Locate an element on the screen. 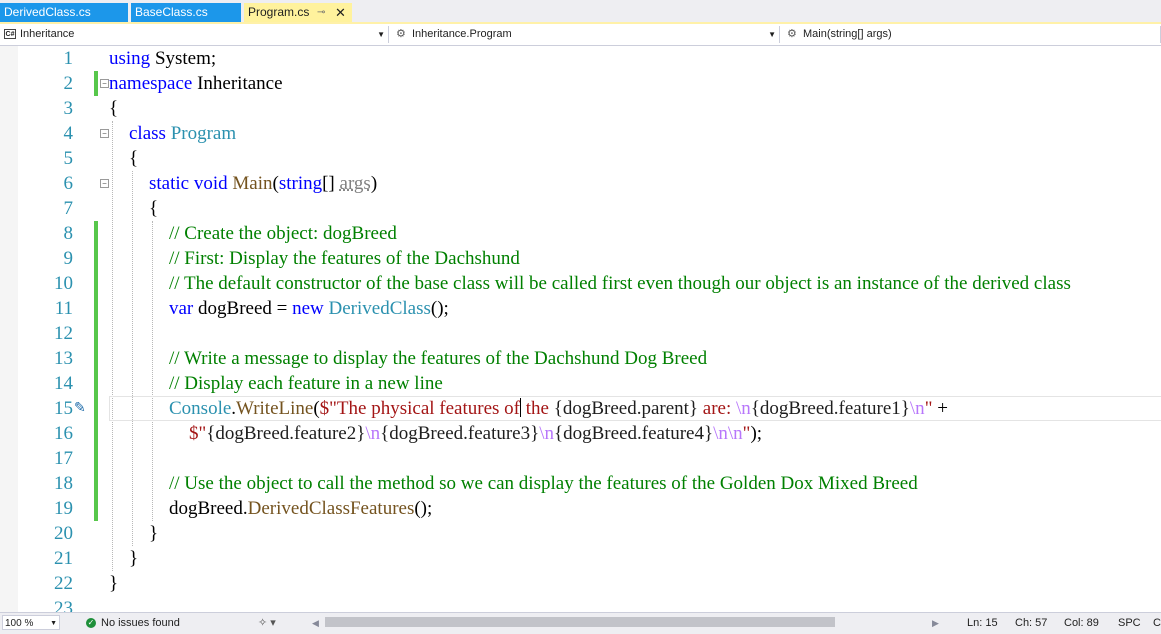  tab-derivedclass: DerivedClass.cs is located at coordinates (64, 12).